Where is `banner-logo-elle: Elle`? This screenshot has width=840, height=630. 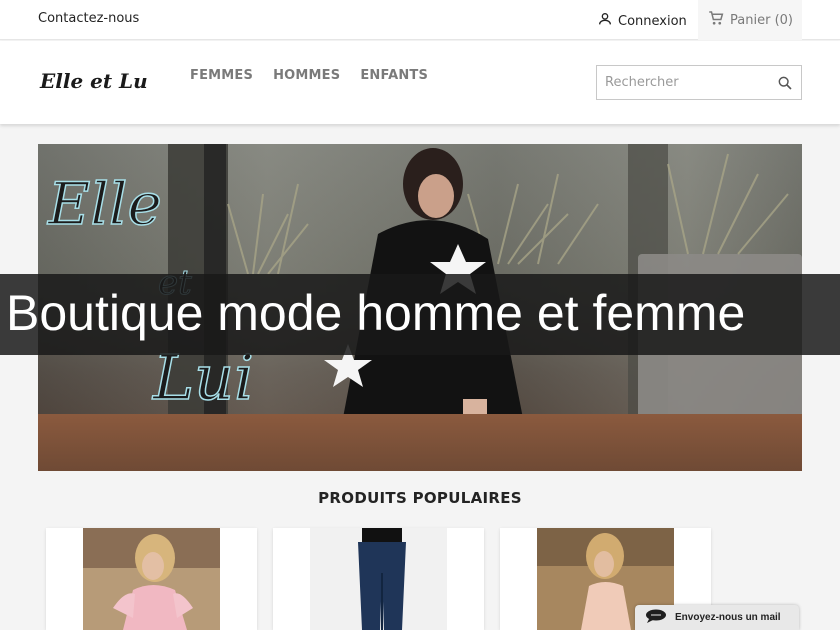
banner-logo-elle: Elle is located at coordinates (104, 204).